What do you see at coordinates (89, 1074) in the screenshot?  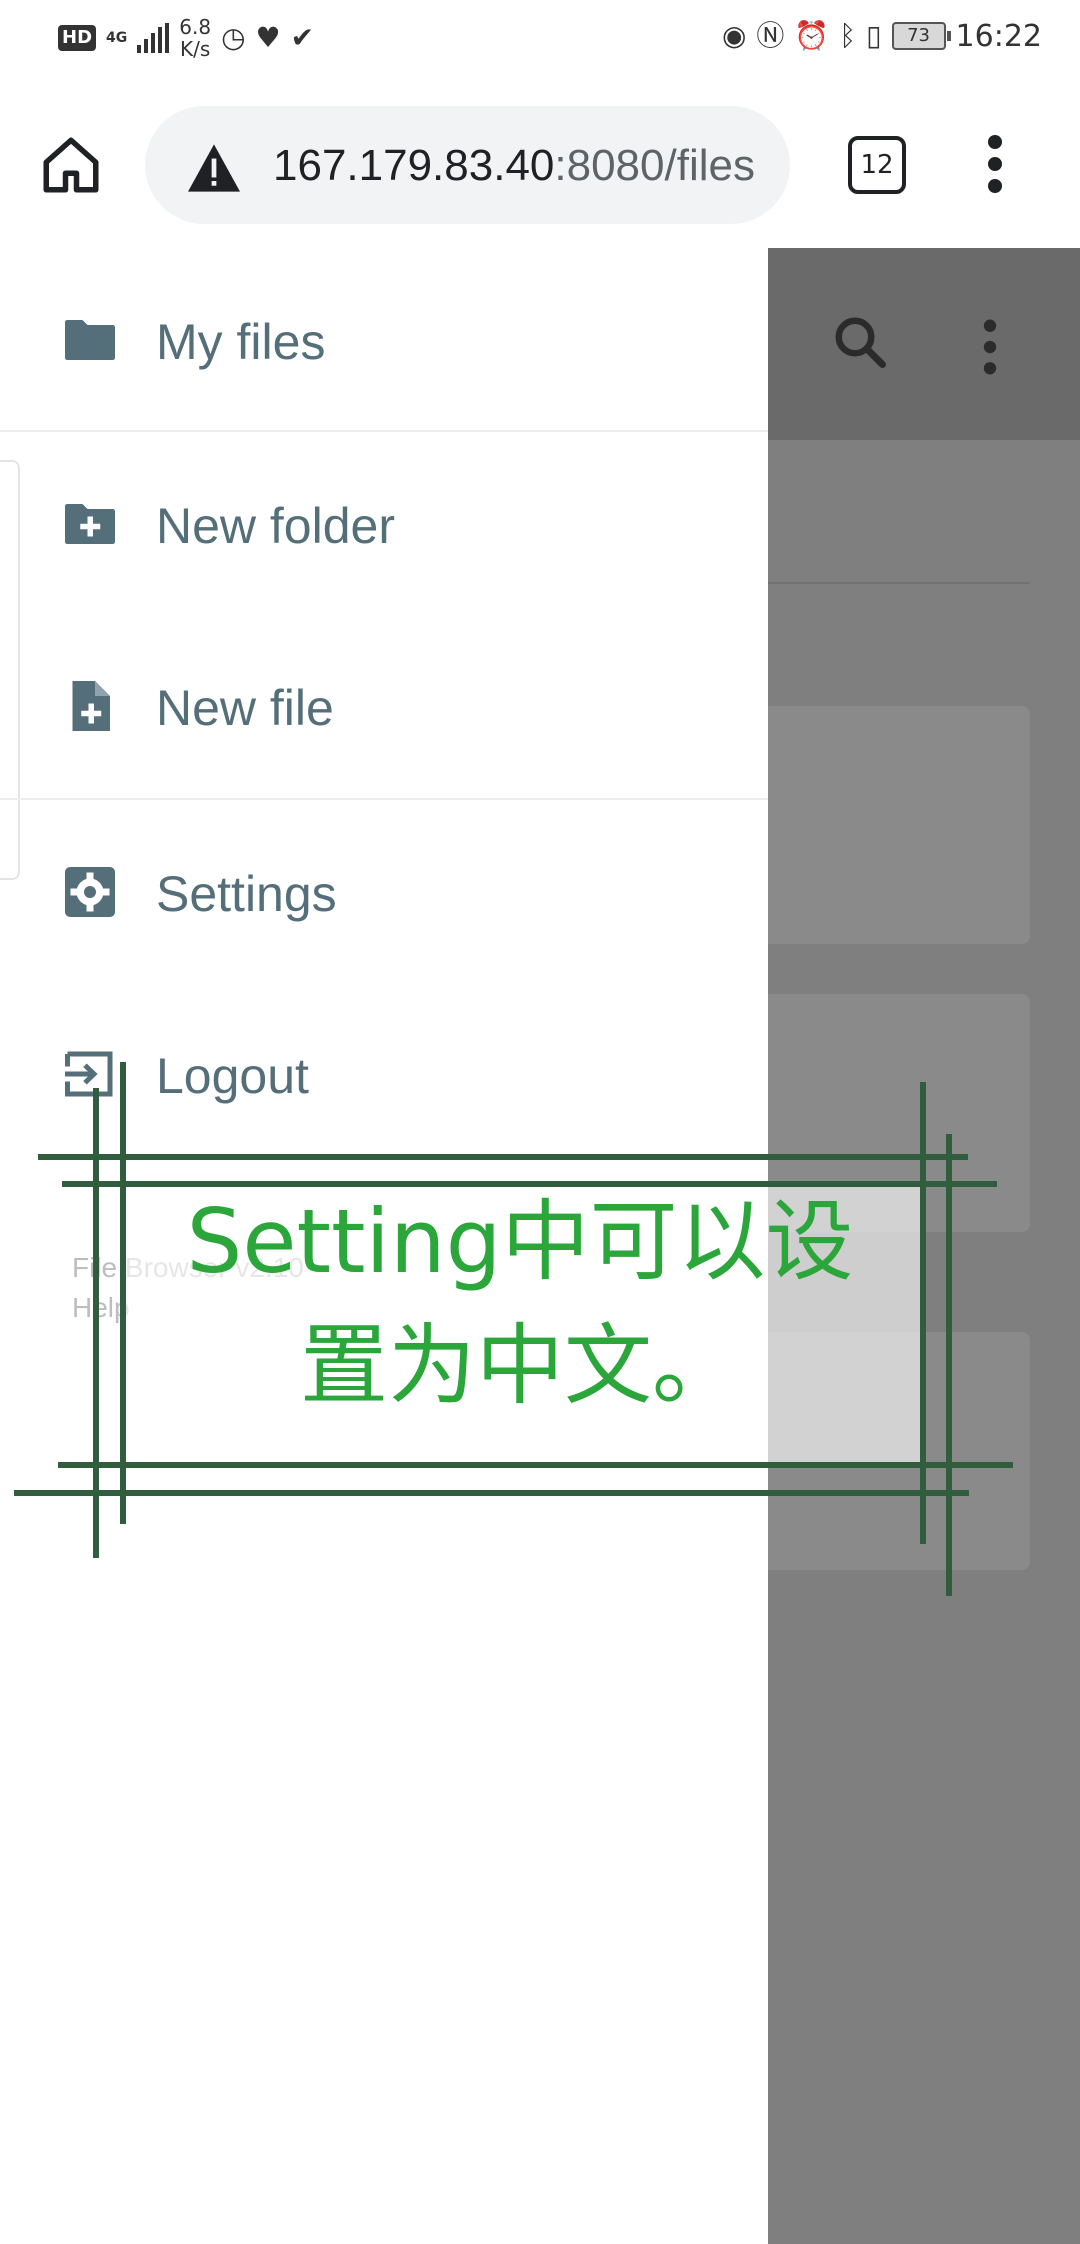 I see `logout-icon` at bounding box center [89, 1074].